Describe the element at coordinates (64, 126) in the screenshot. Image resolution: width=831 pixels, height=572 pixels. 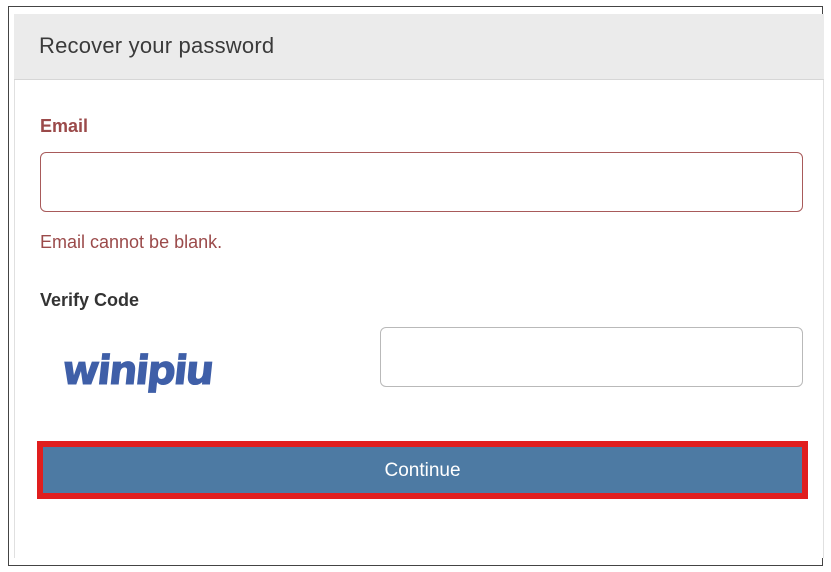
I see `email-label: Email` at that location.